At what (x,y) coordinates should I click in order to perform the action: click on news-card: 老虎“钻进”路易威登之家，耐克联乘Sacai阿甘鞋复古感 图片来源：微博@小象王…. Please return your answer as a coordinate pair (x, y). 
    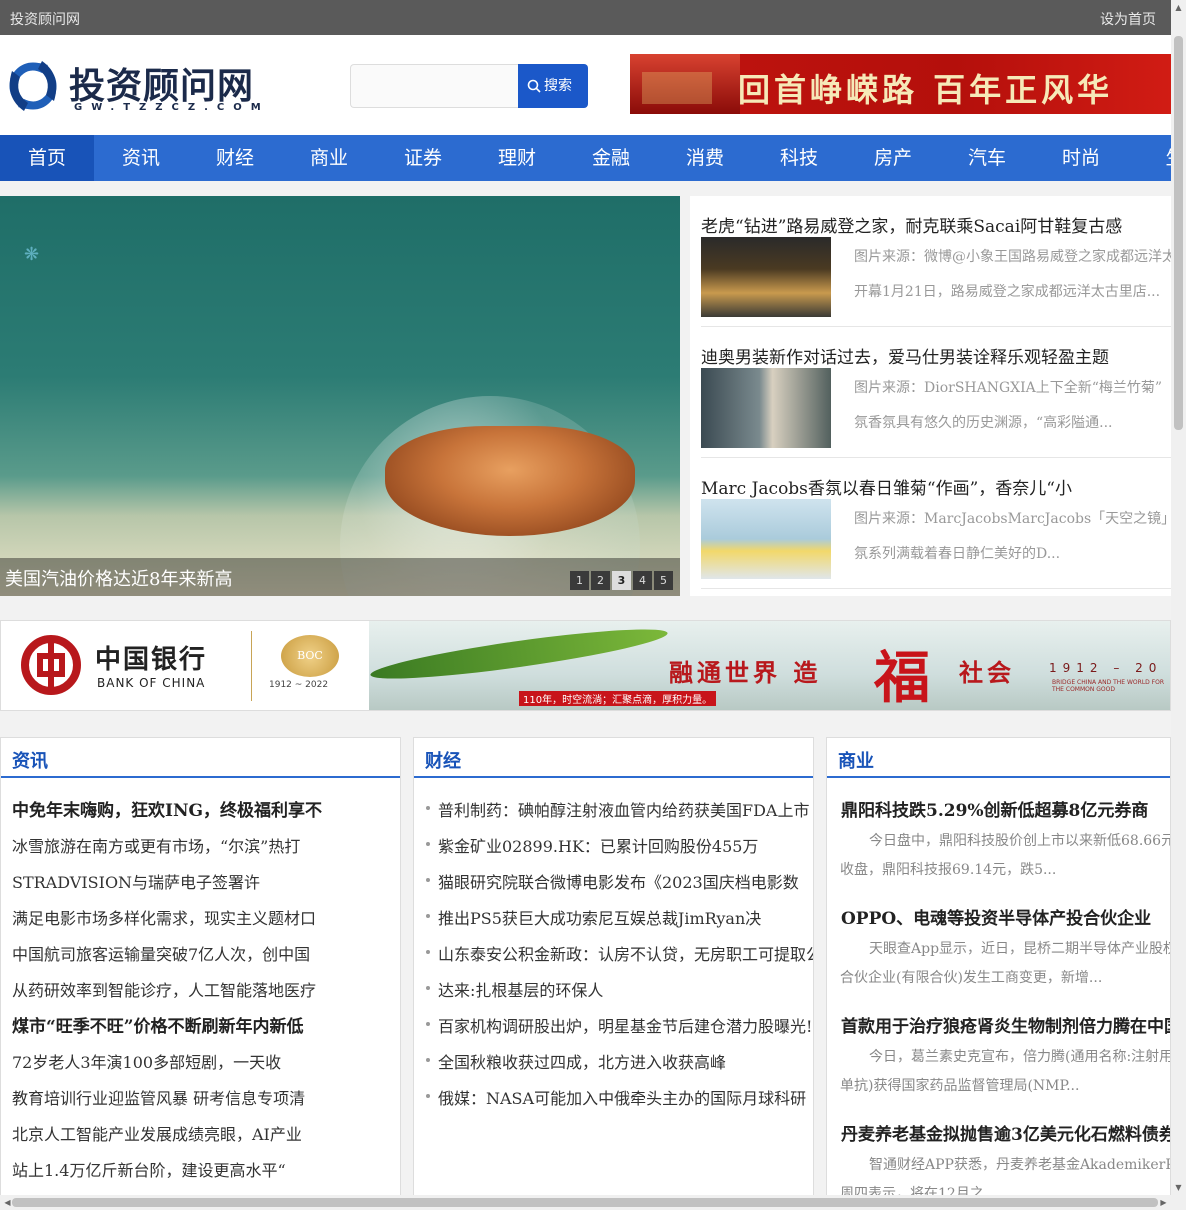
    Looking at the image, I should click on (936, 261).